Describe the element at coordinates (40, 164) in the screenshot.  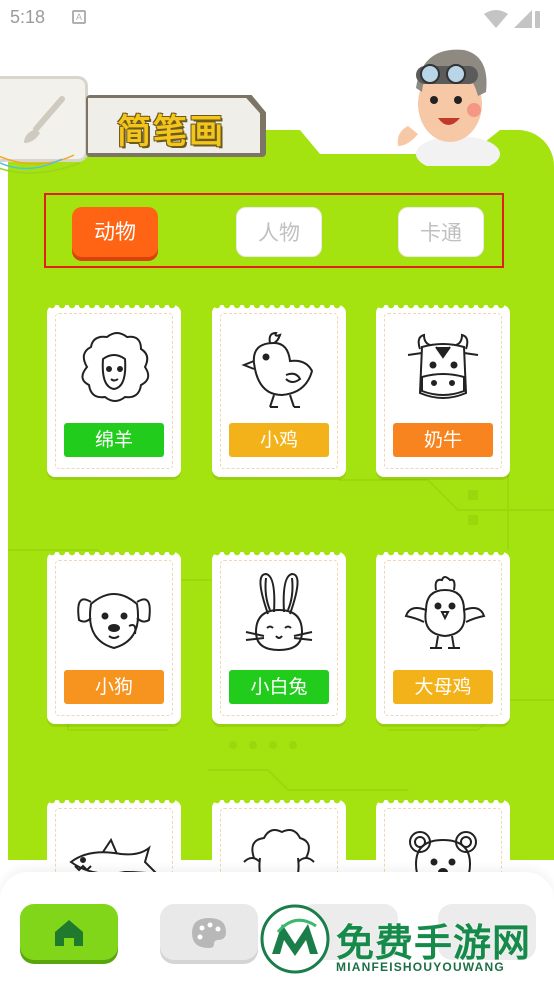
I see `decorative-wires` at that location.